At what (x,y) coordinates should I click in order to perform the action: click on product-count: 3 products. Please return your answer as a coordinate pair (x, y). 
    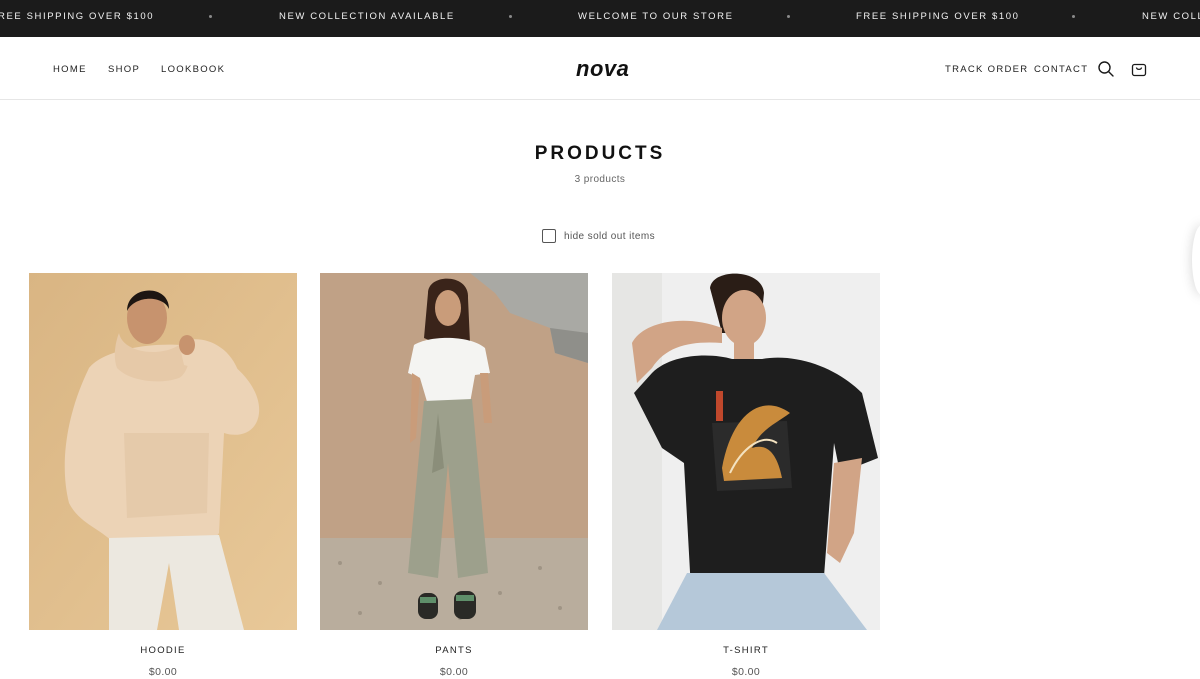
    Looking at the image, I should click on (600, 179).